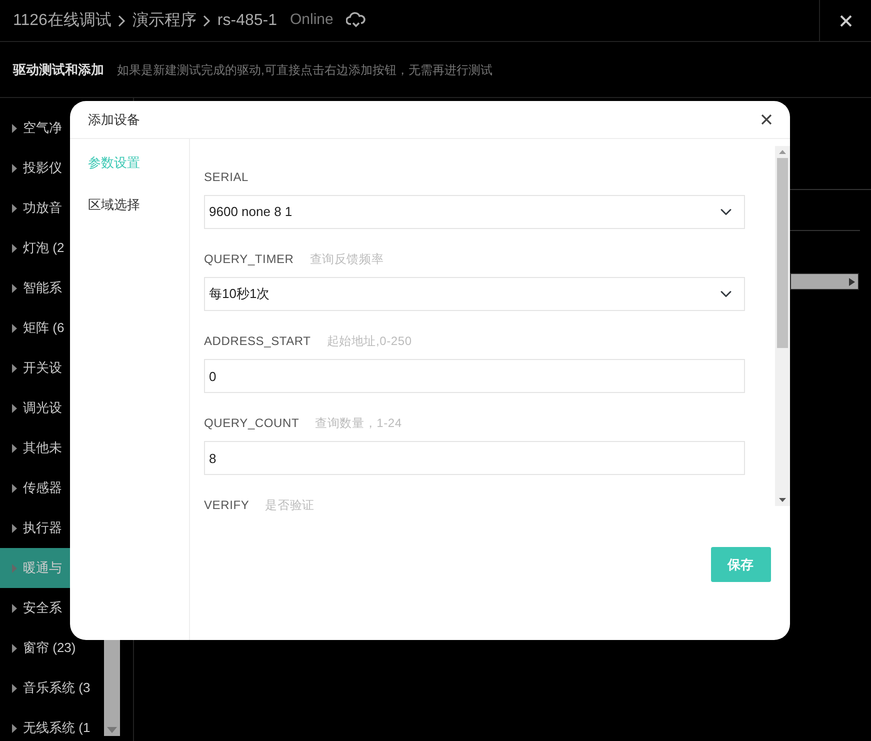  What do you see at coordinates (66, 608) in the screenshot?
I see `sidebar-item: 安全系` at bounding box center [66, 608].